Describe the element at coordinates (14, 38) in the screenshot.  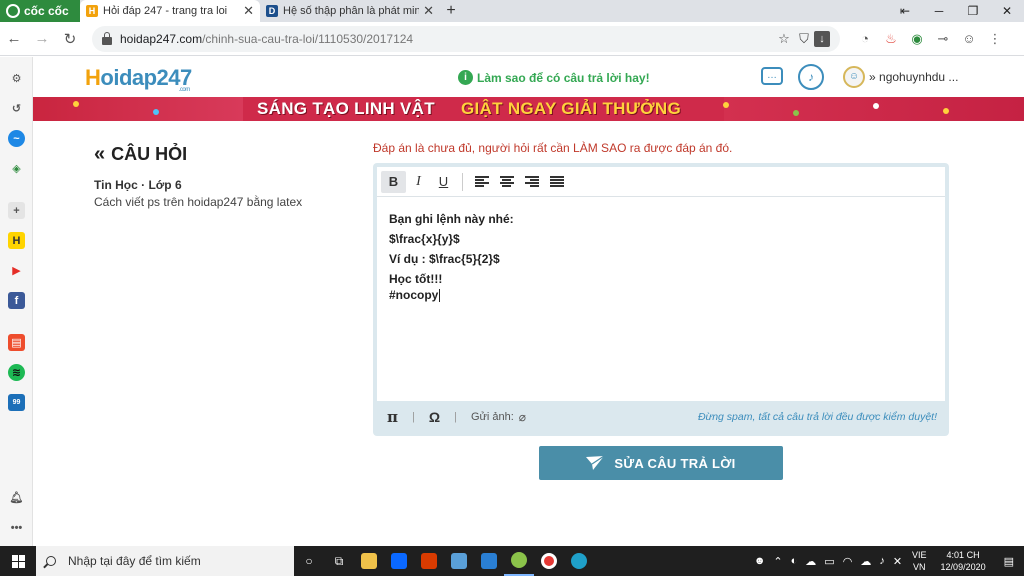
I see `back-button: ←` at that location.